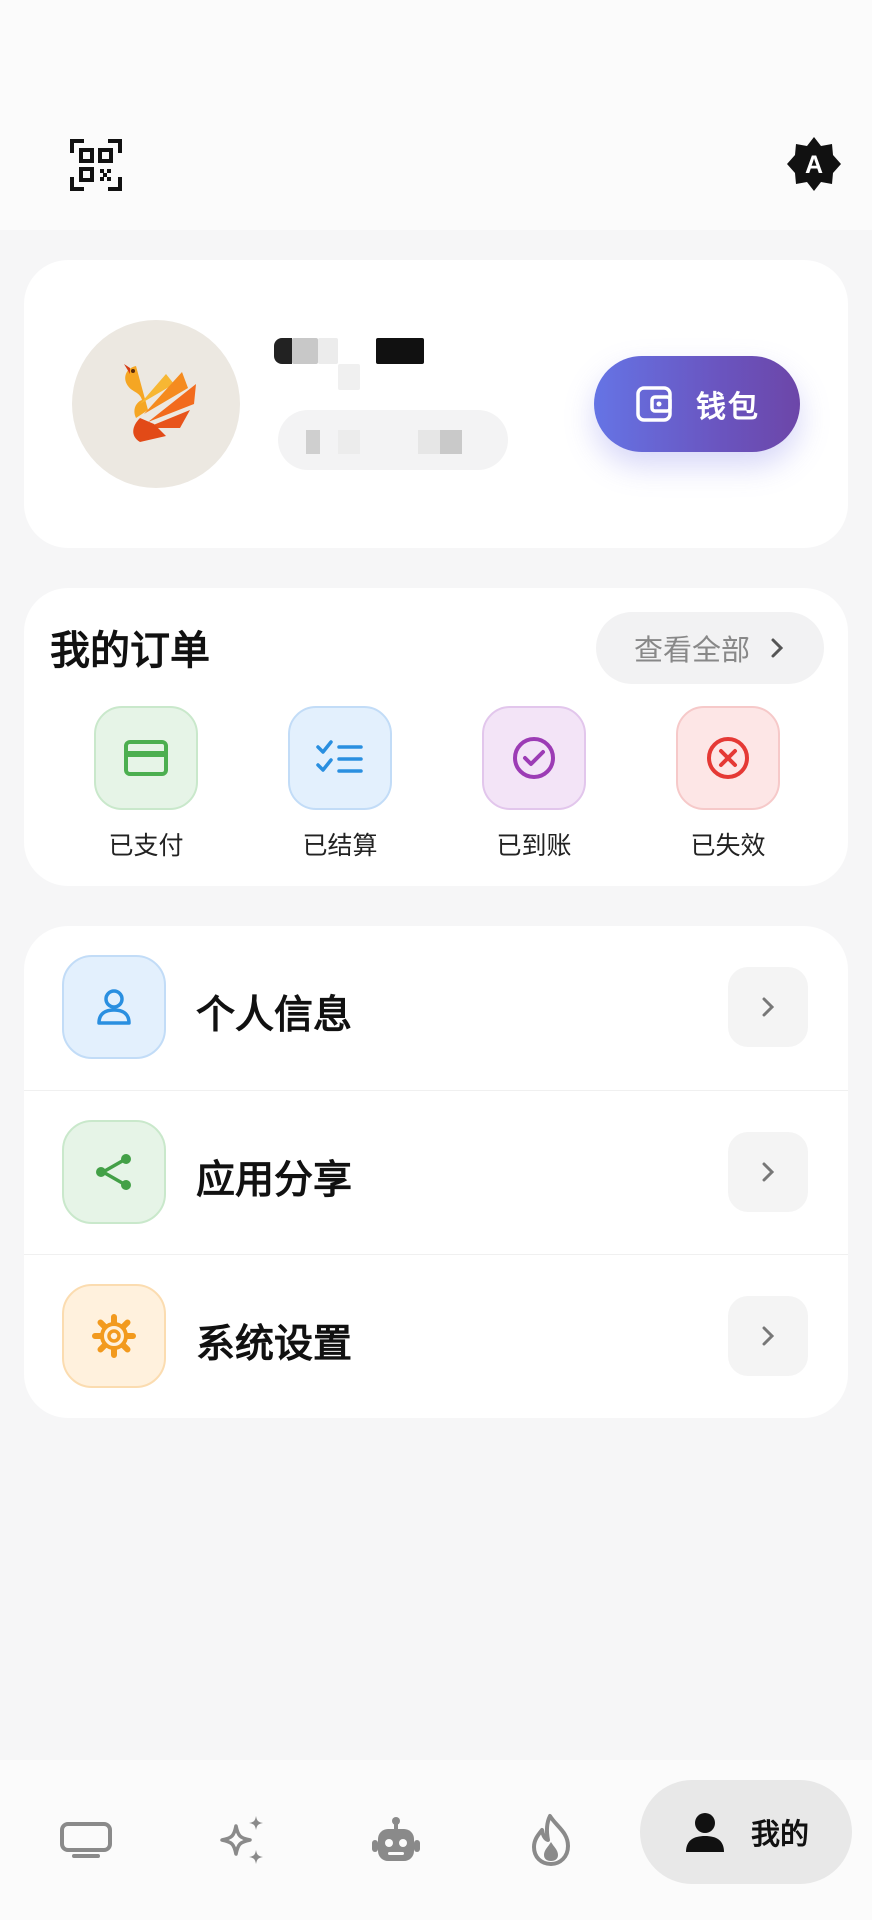 The image size is (872, 1920). I want to click on flame-icon, so click(551, 1840).